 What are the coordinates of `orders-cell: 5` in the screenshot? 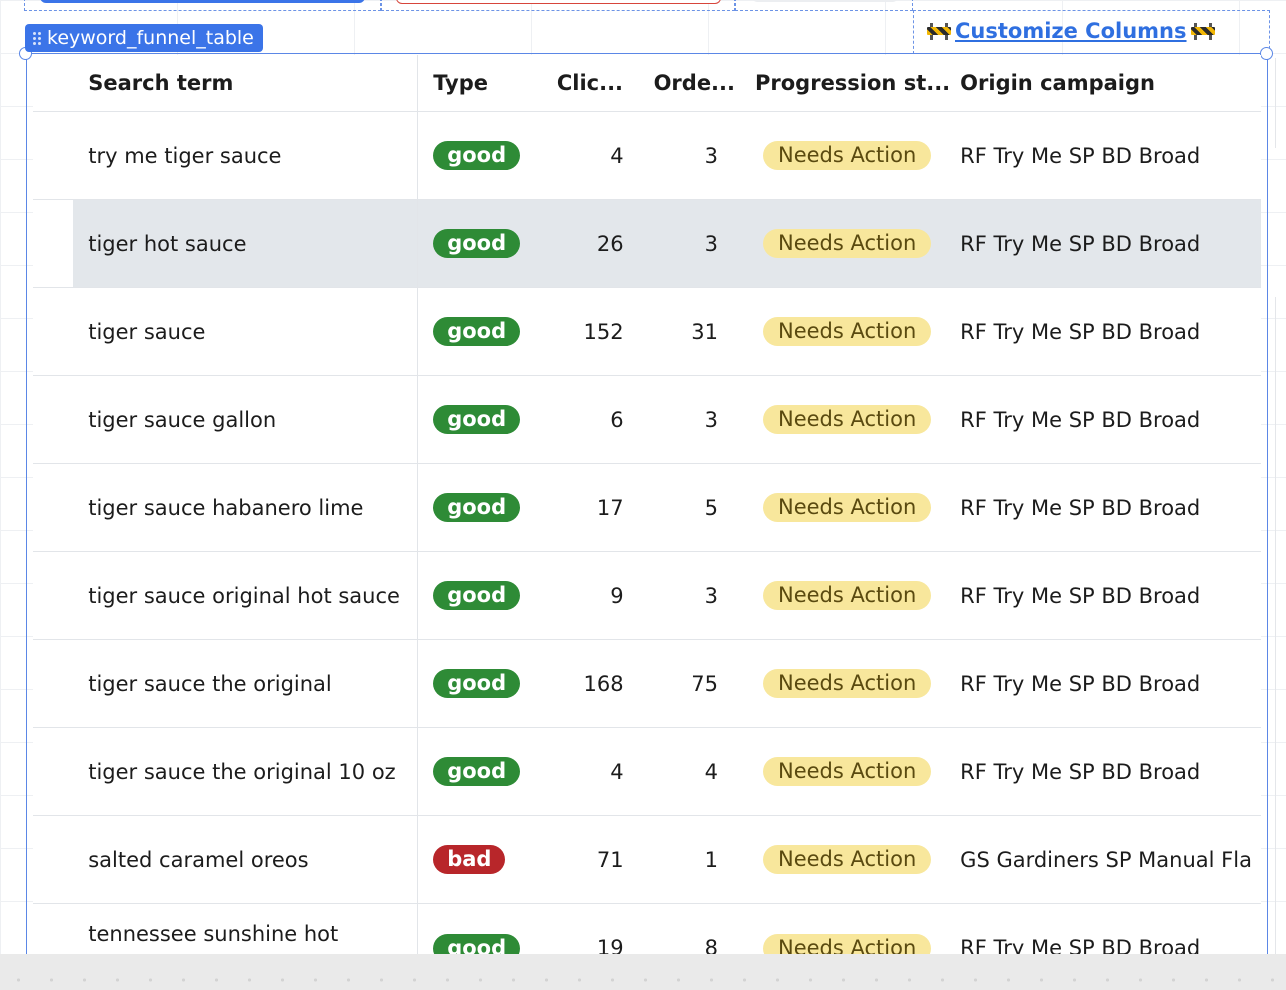 It's located at (679, 507).